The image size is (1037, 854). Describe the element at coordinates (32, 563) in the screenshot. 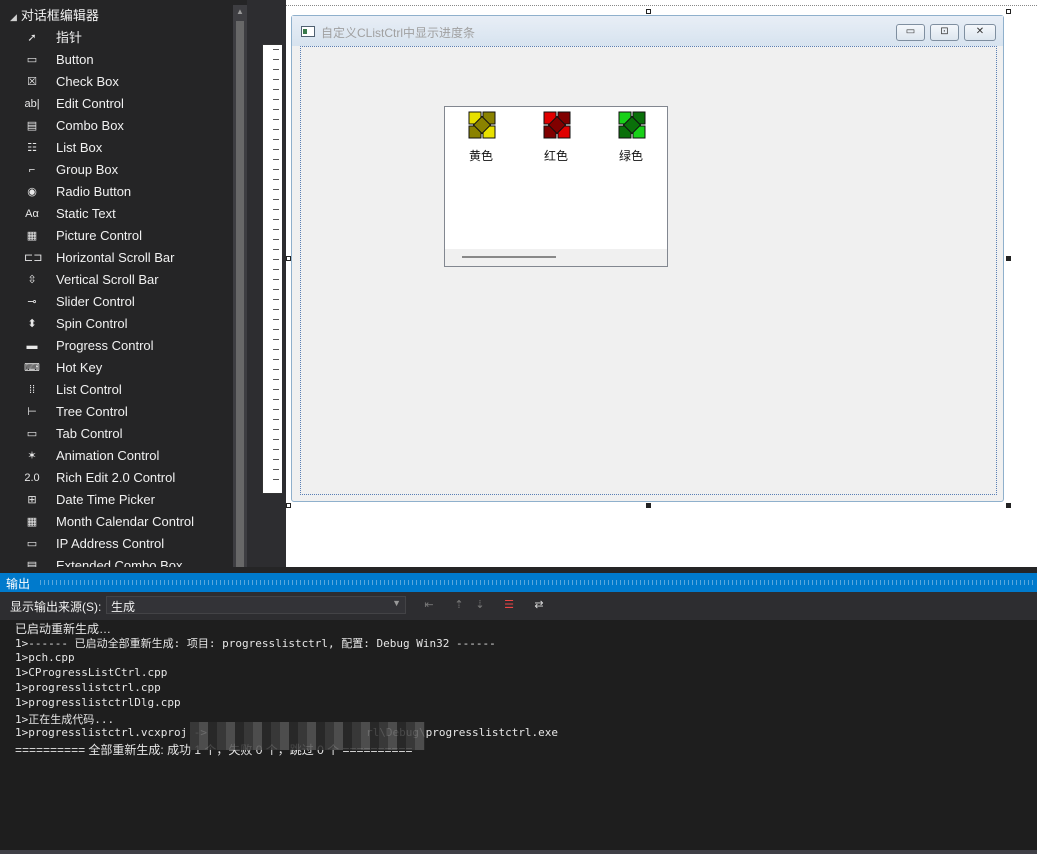

I see `extcombo-icon: ▤` at that location.